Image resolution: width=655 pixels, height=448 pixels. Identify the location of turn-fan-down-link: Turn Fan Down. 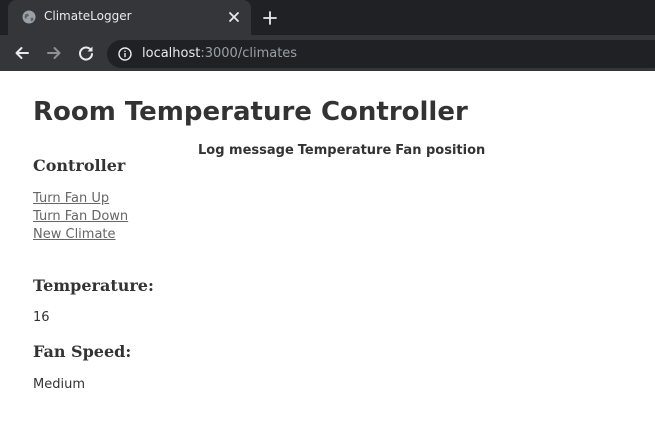
(80, 217).